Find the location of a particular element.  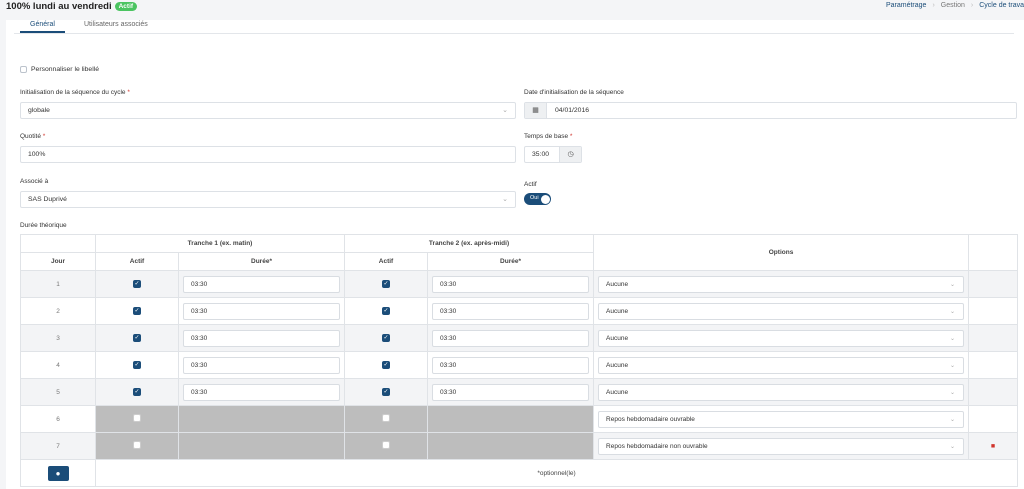

breadcrumb-gestion: Gestion is located at coordinates (952, 5).